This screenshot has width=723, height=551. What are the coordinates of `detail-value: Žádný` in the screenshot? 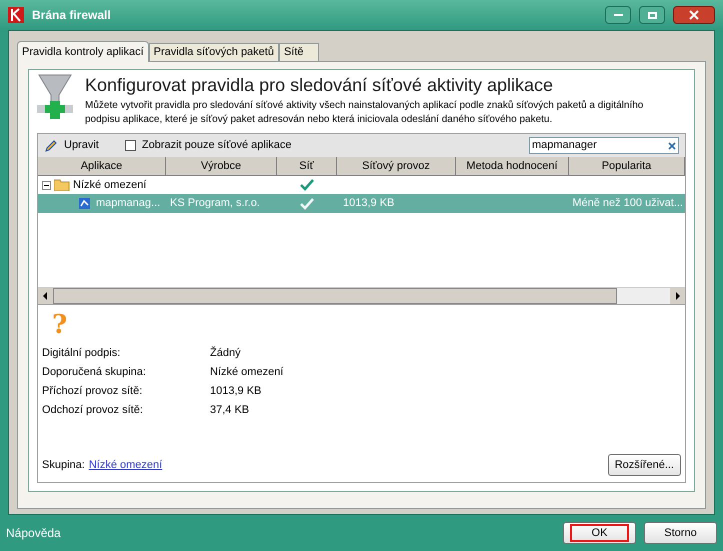 It's located at (225, 353).